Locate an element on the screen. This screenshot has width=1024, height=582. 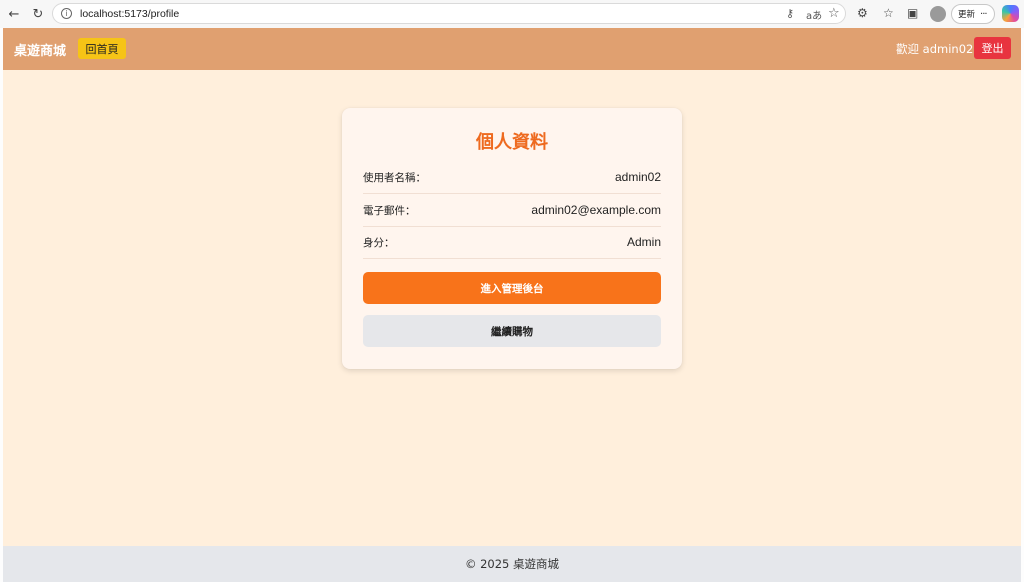
info-row-username: 使用者名稱： admin02 is located at coordinates (512, 177).